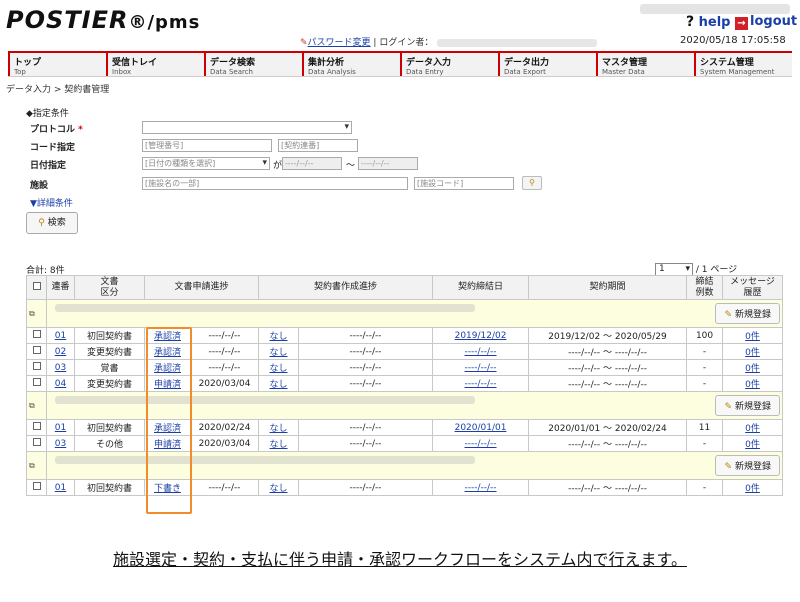  Describe the element at coordinates (481, 428) in the screenshot. I see `sign-date-link: 2020/01/01` at that location.